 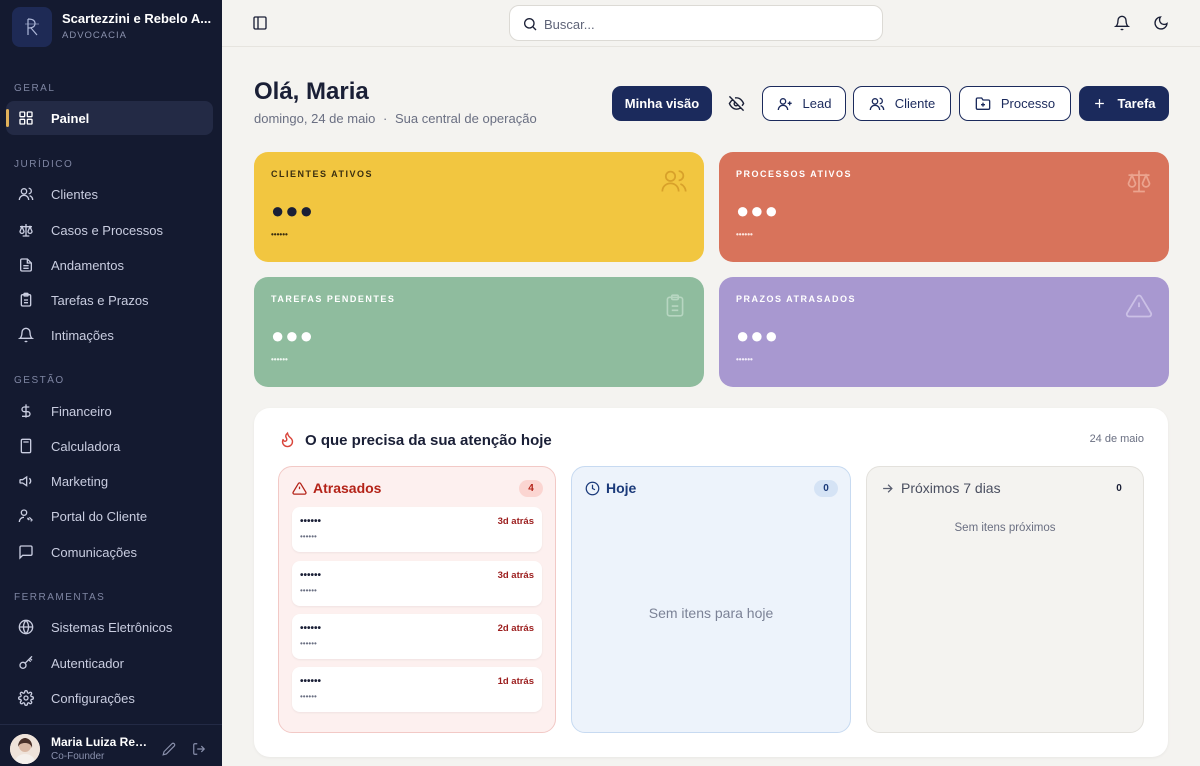 I want to click on column-label: Próximos 7 dias, so click(x=951, y=488).